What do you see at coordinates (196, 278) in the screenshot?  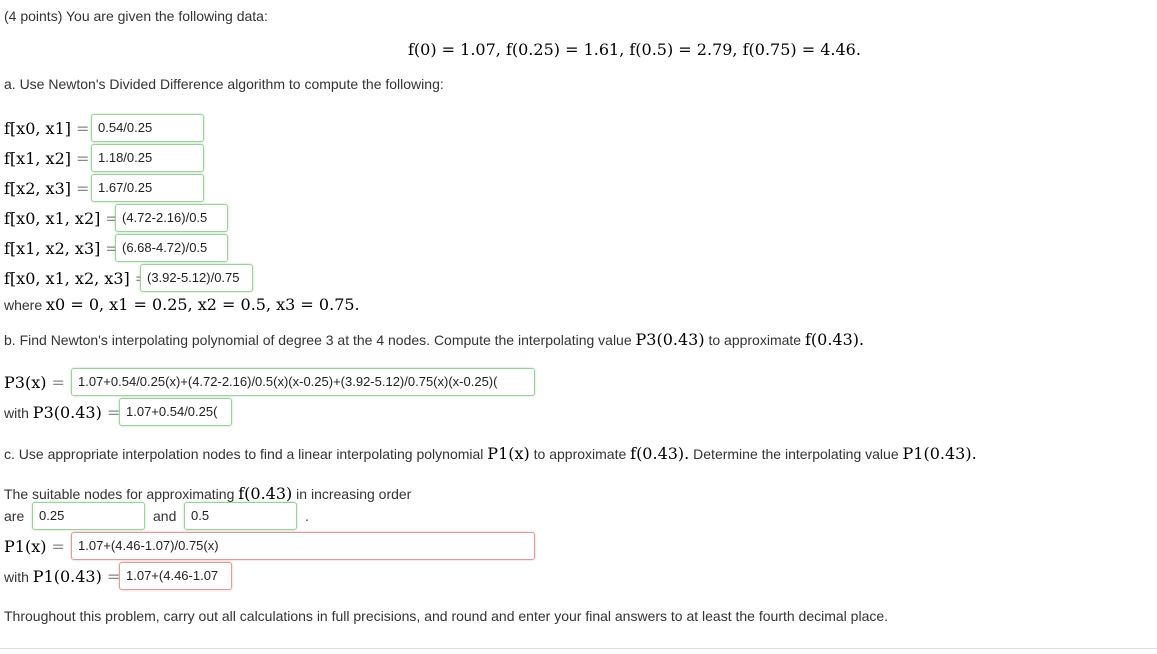 I see `dd-input-0123: (3.92-5.12)/0.75` at bounding box center [196, 278].